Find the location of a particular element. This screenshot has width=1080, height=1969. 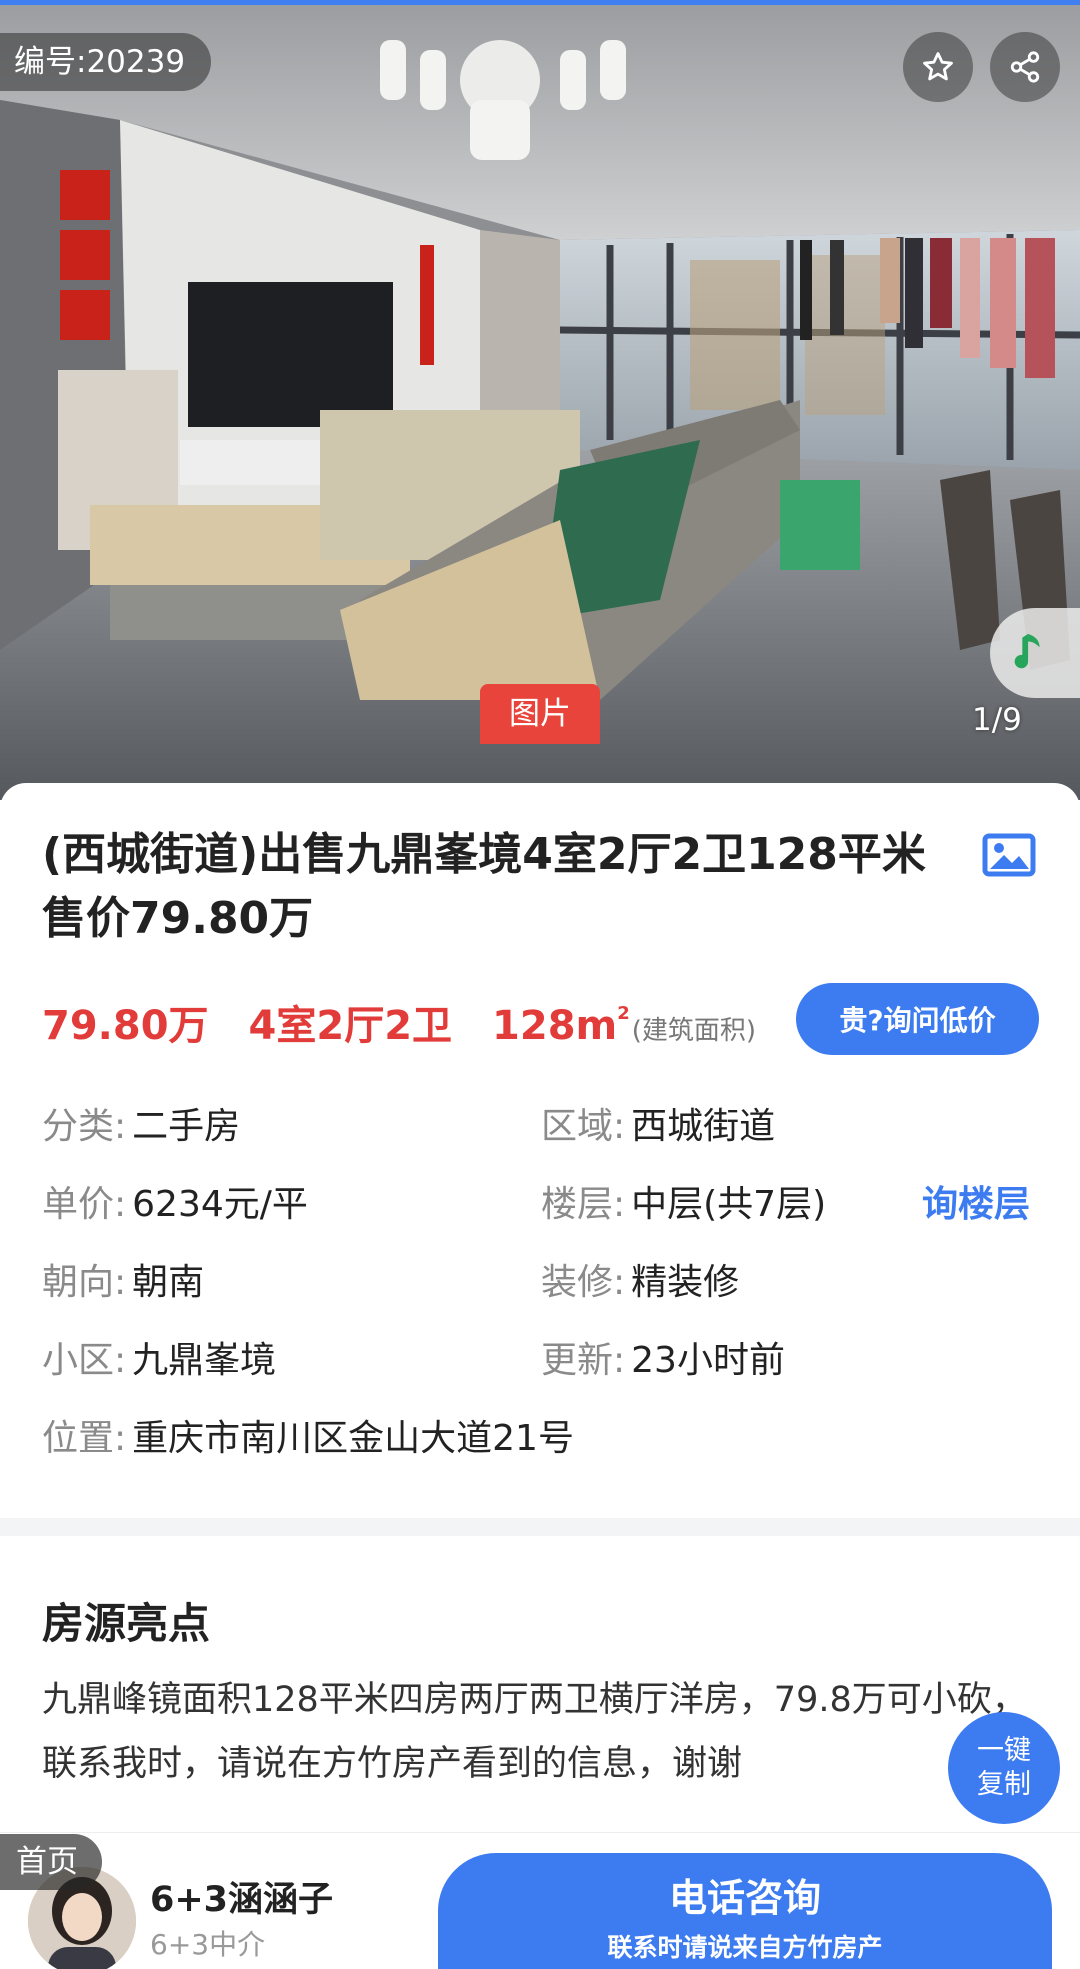

info-district: 区域: 西城街道 is located at coordinates (658, 1127).